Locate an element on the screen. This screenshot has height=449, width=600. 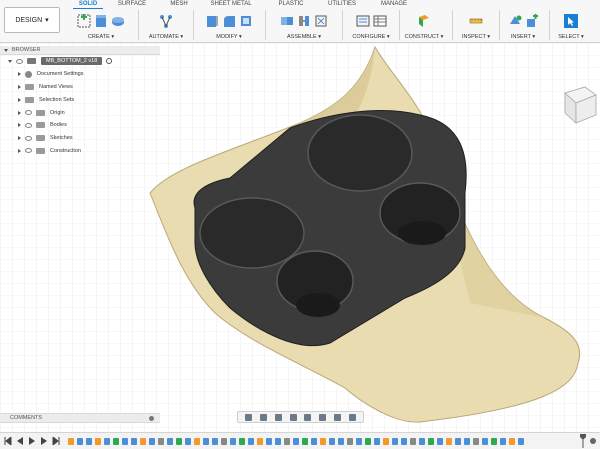
joint-icon is located at coordinates (304, 21).